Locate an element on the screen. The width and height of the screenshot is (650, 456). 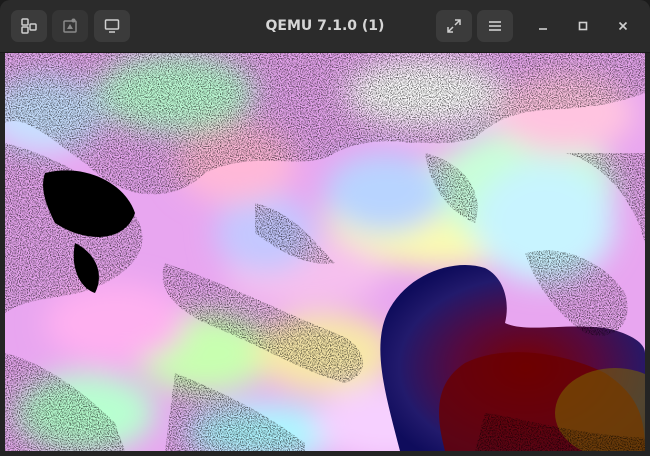
screenshot-icon is located at coordinates (70, 26).